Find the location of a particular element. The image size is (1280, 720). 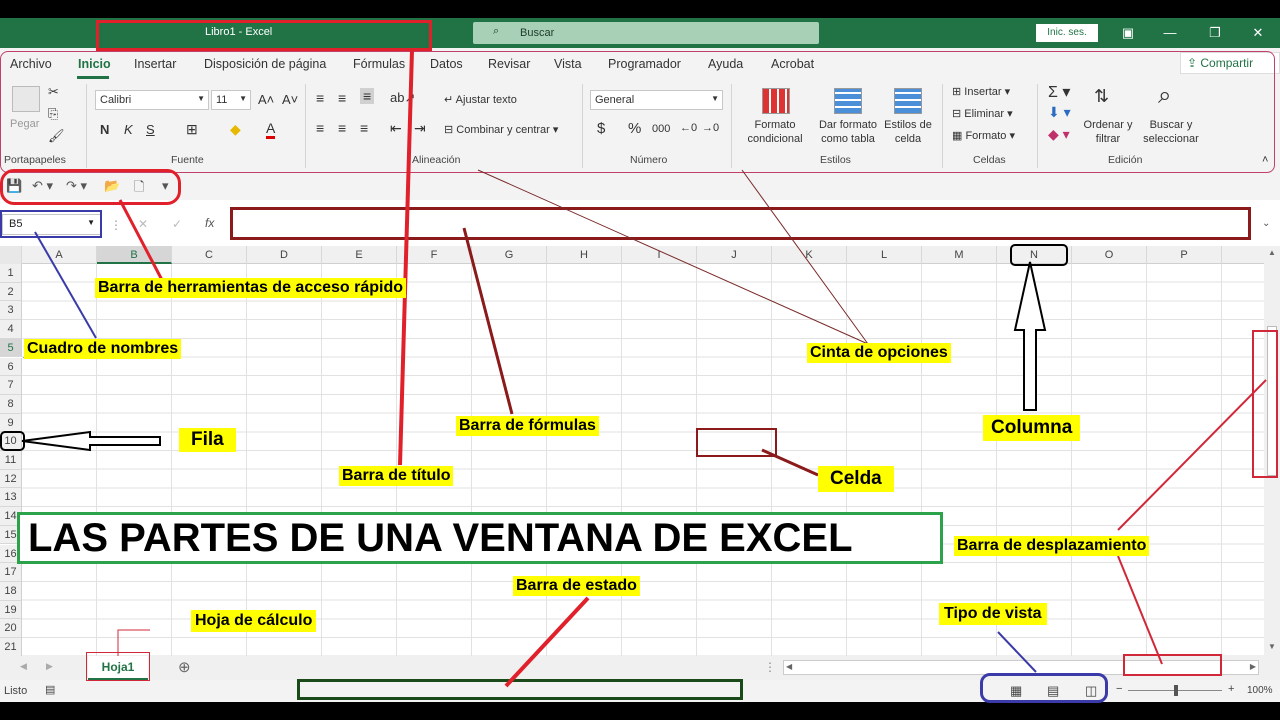

namebox-highlight is located at coordinates (51, 224).